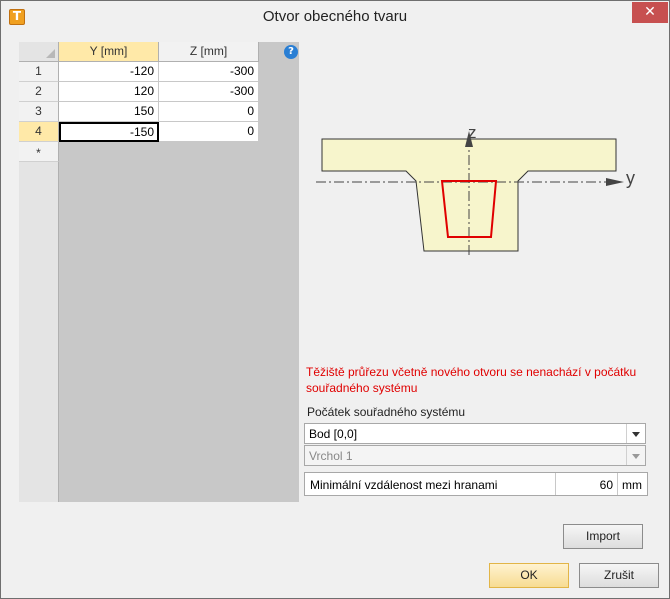  I want to click on new-row-header: *, so click(39, 152).